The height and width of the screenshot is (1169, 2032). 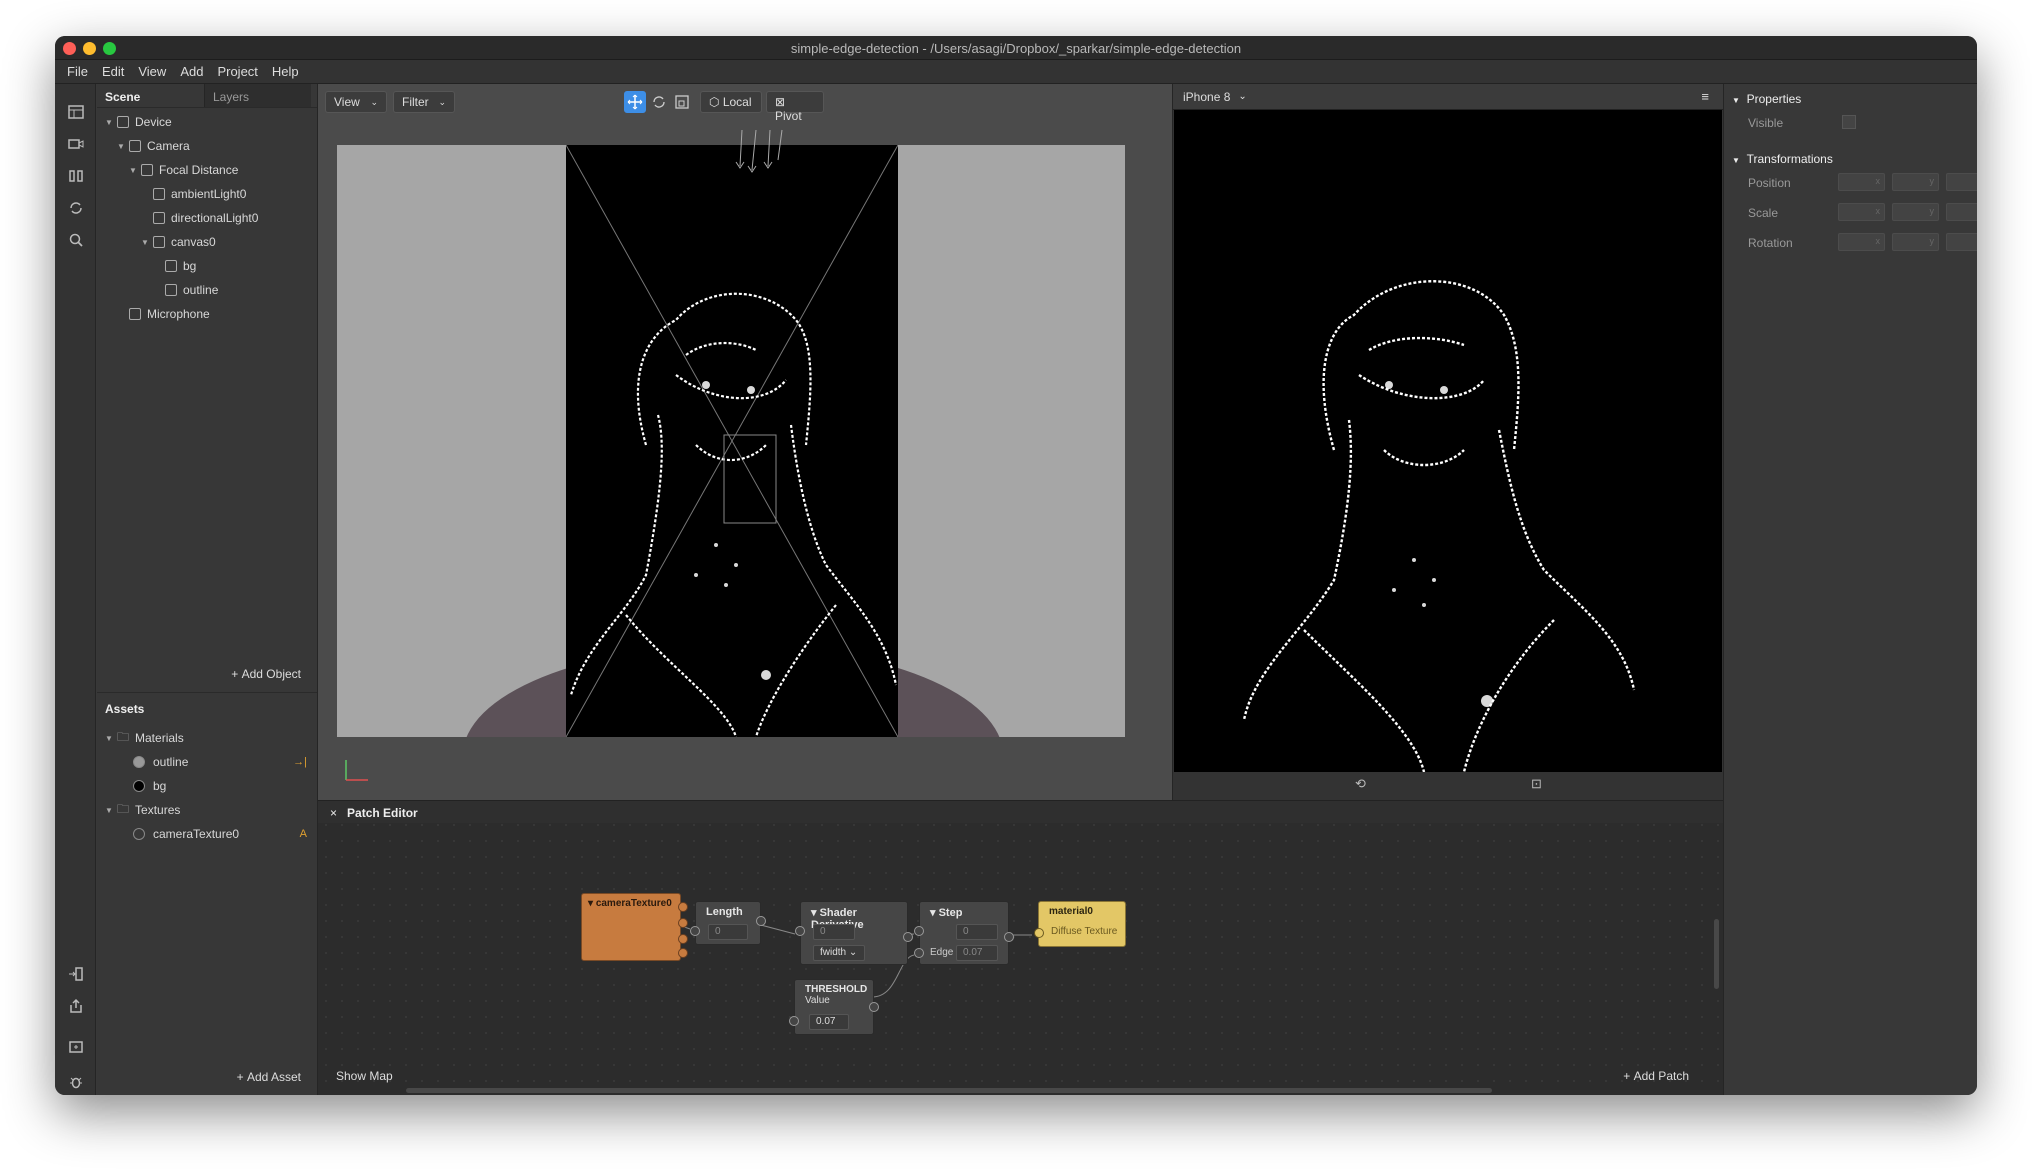 What do you see at coordinates (1716, 954) in the screenshot?
I see `vertical-scrollbar` at bounding box center [1716, 954].